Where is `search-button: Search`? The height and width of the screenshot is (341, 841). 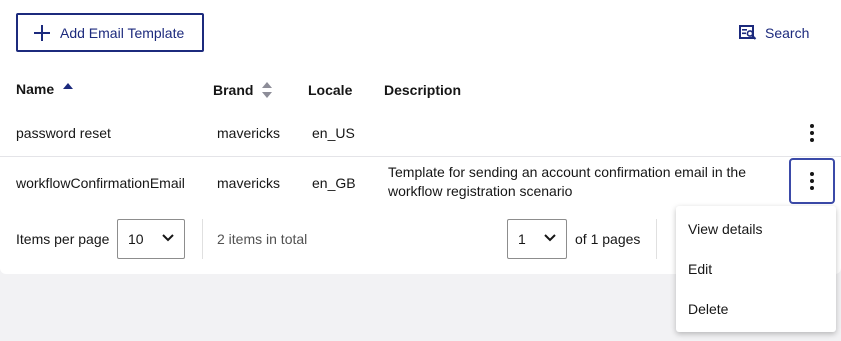
search-button: Search is located at coordinates (774, 33).